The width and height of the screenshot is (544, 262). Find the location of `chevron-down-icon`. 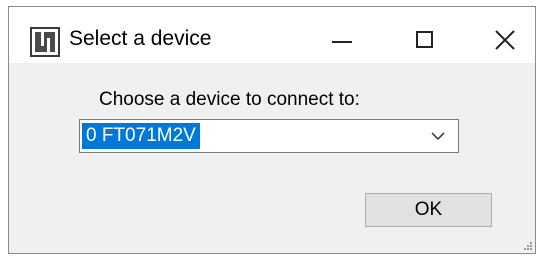

chevron-down-icon is located at coordinates (438, 136).